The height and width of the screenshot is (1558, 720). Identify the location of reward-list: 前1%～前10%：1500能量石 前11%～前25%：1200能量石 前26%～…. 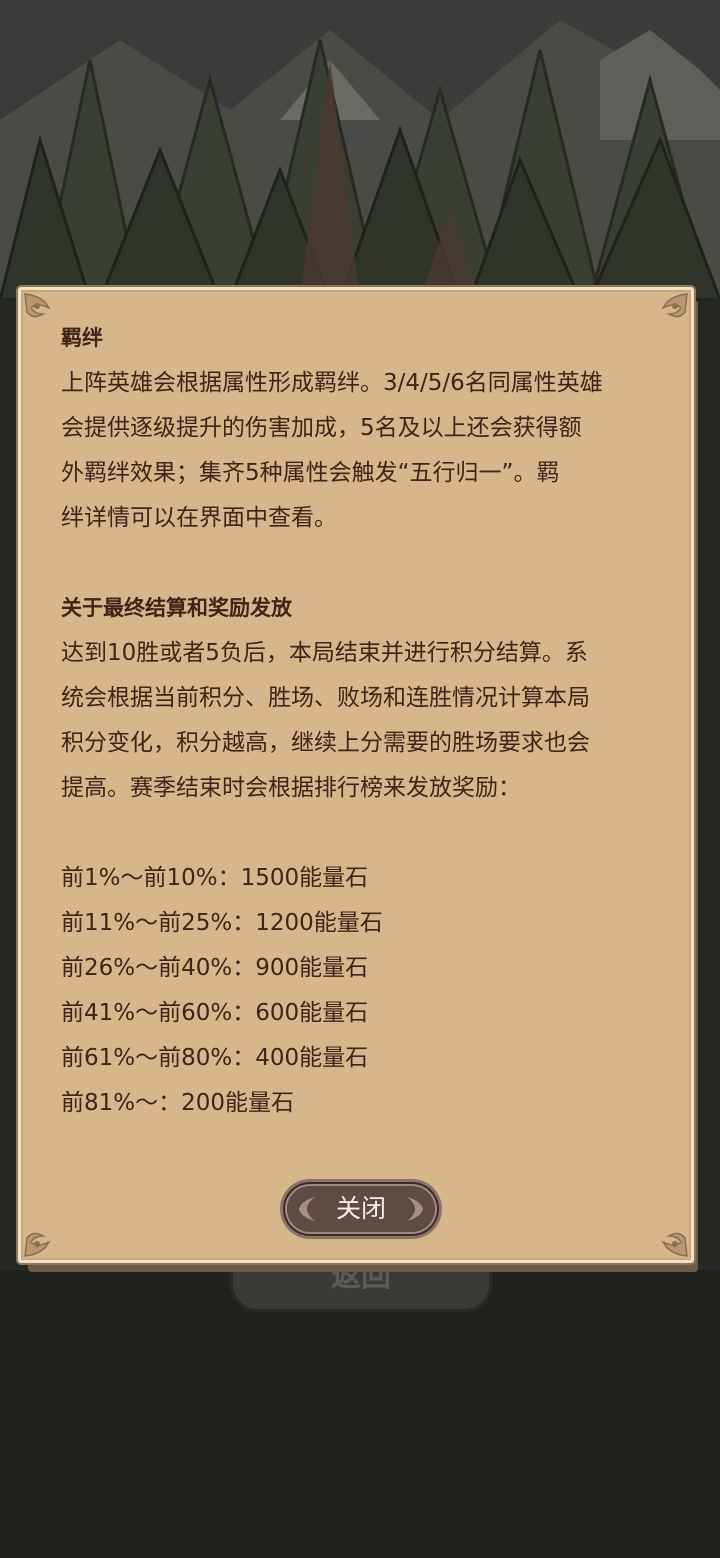
(366, 991).